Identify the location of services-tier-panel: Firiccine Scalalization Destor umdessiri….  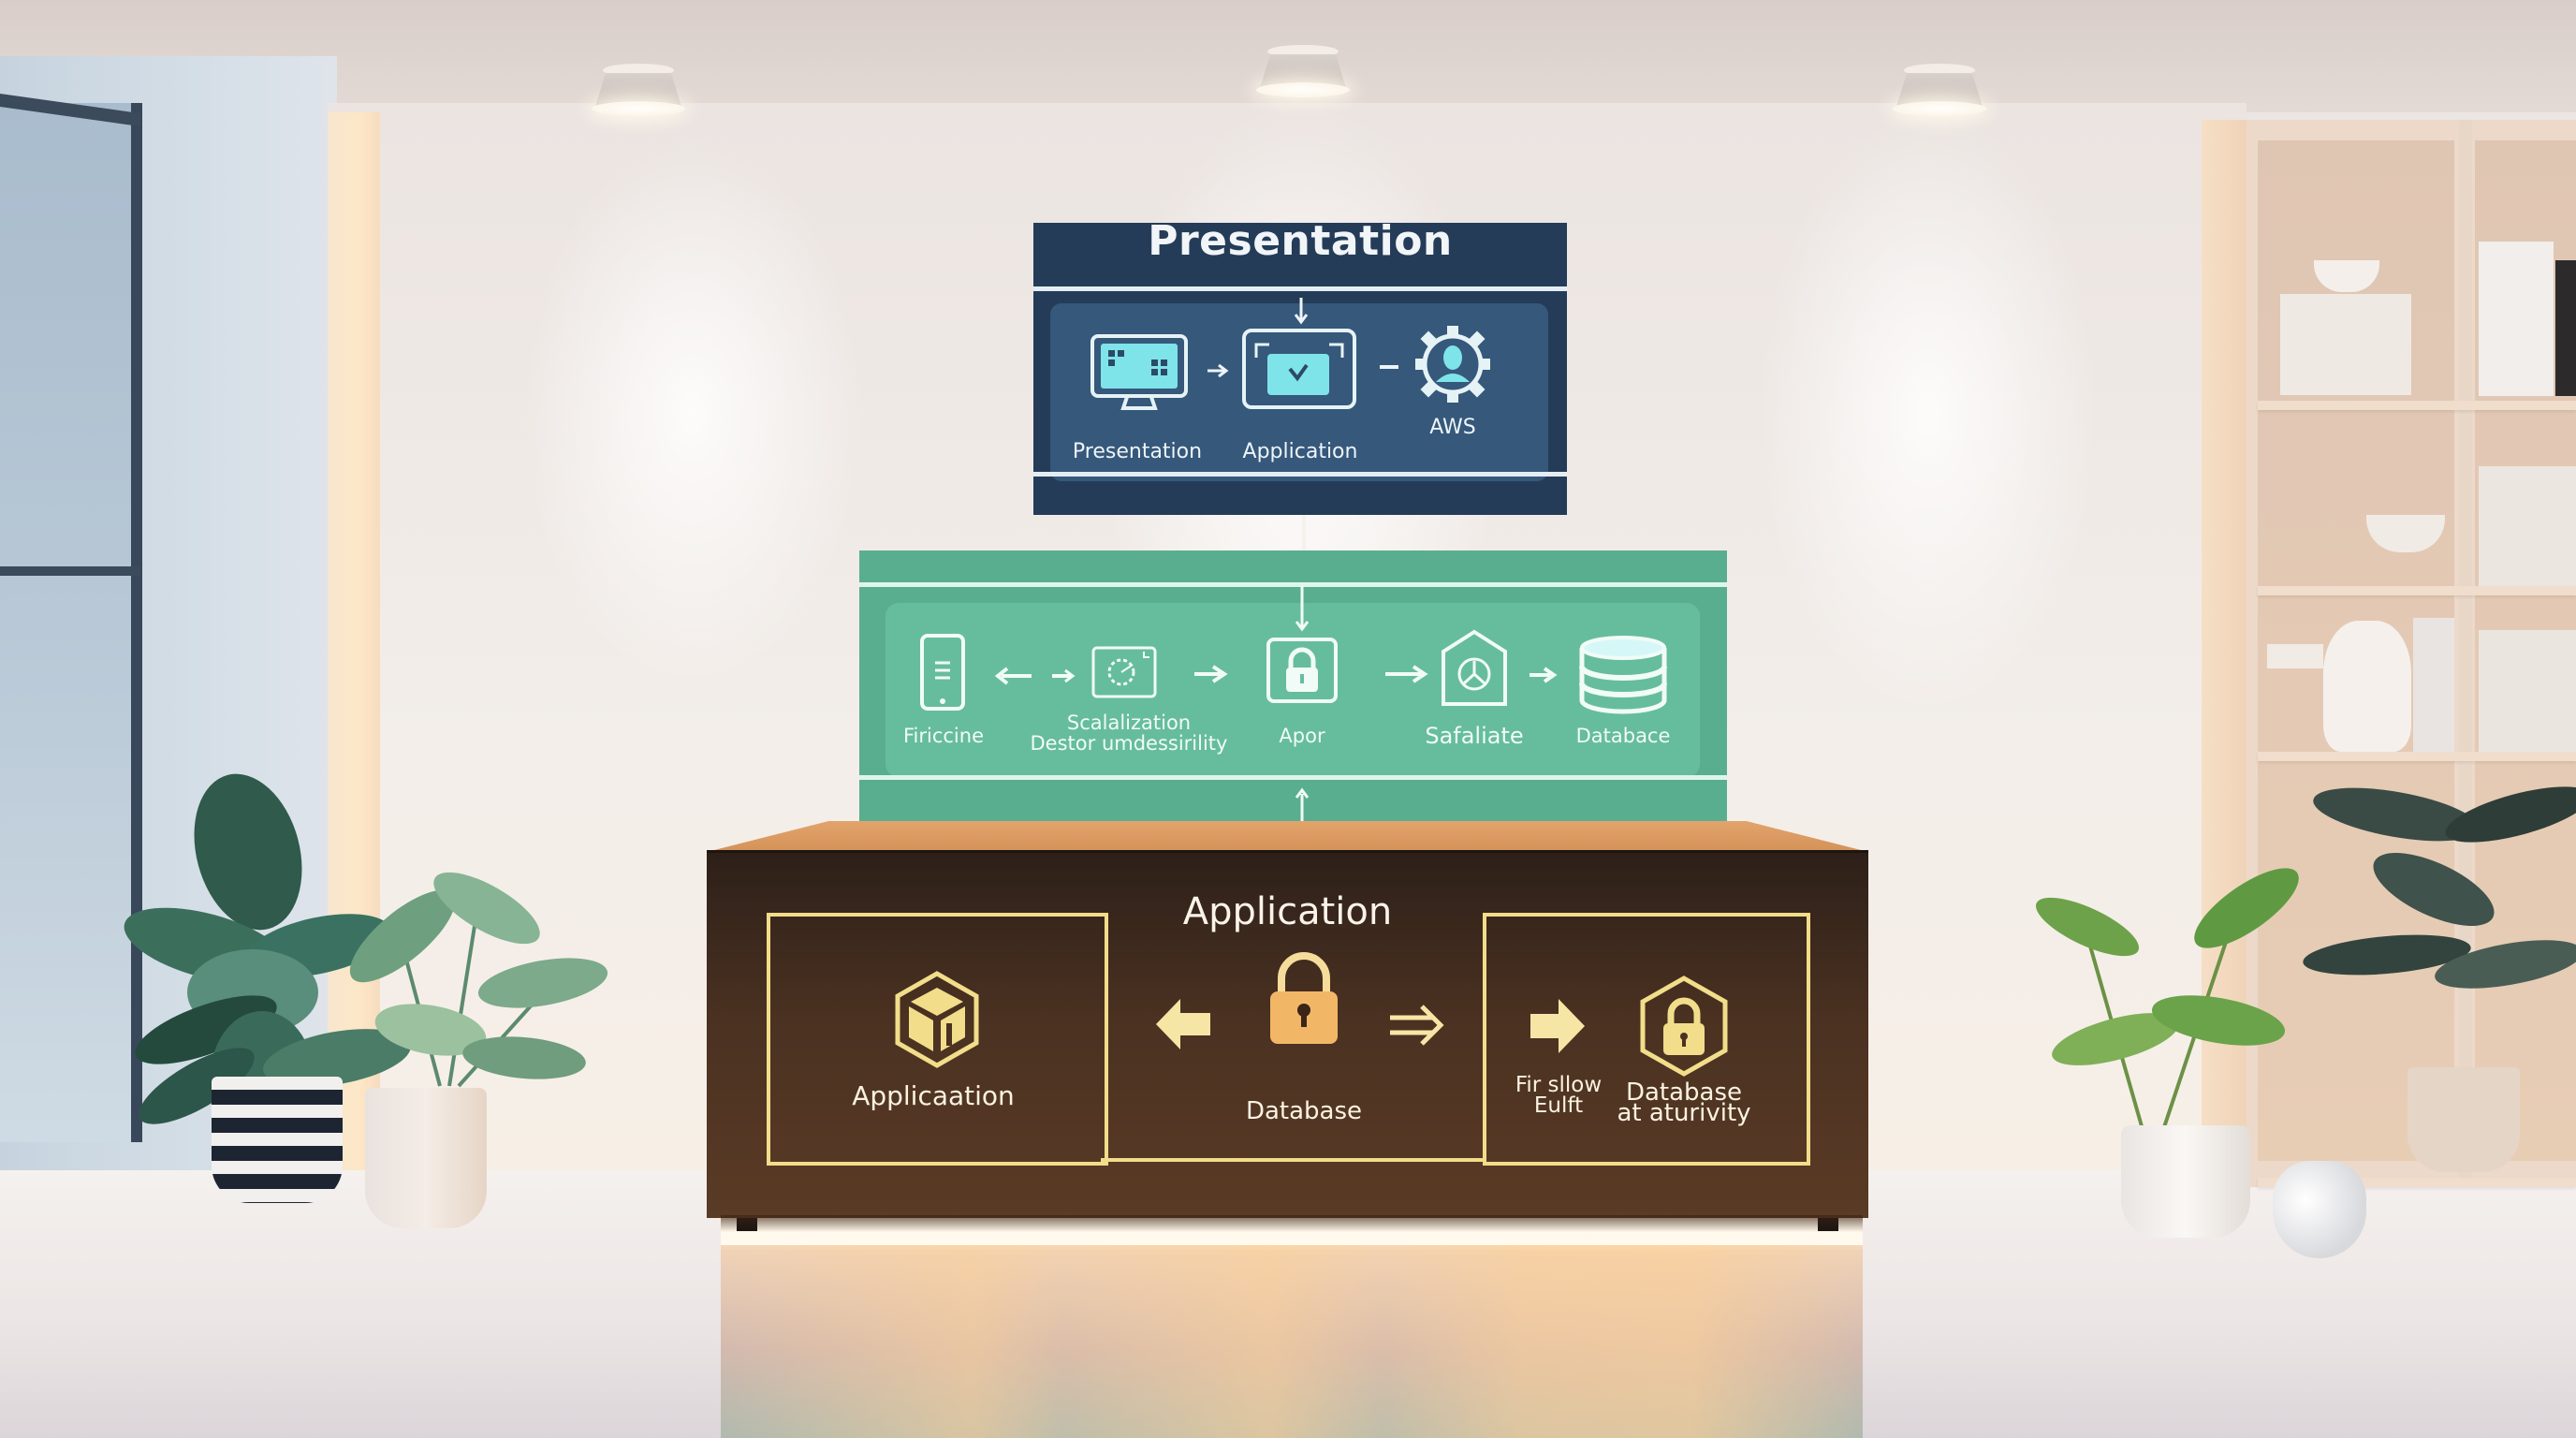
(1293, 686).